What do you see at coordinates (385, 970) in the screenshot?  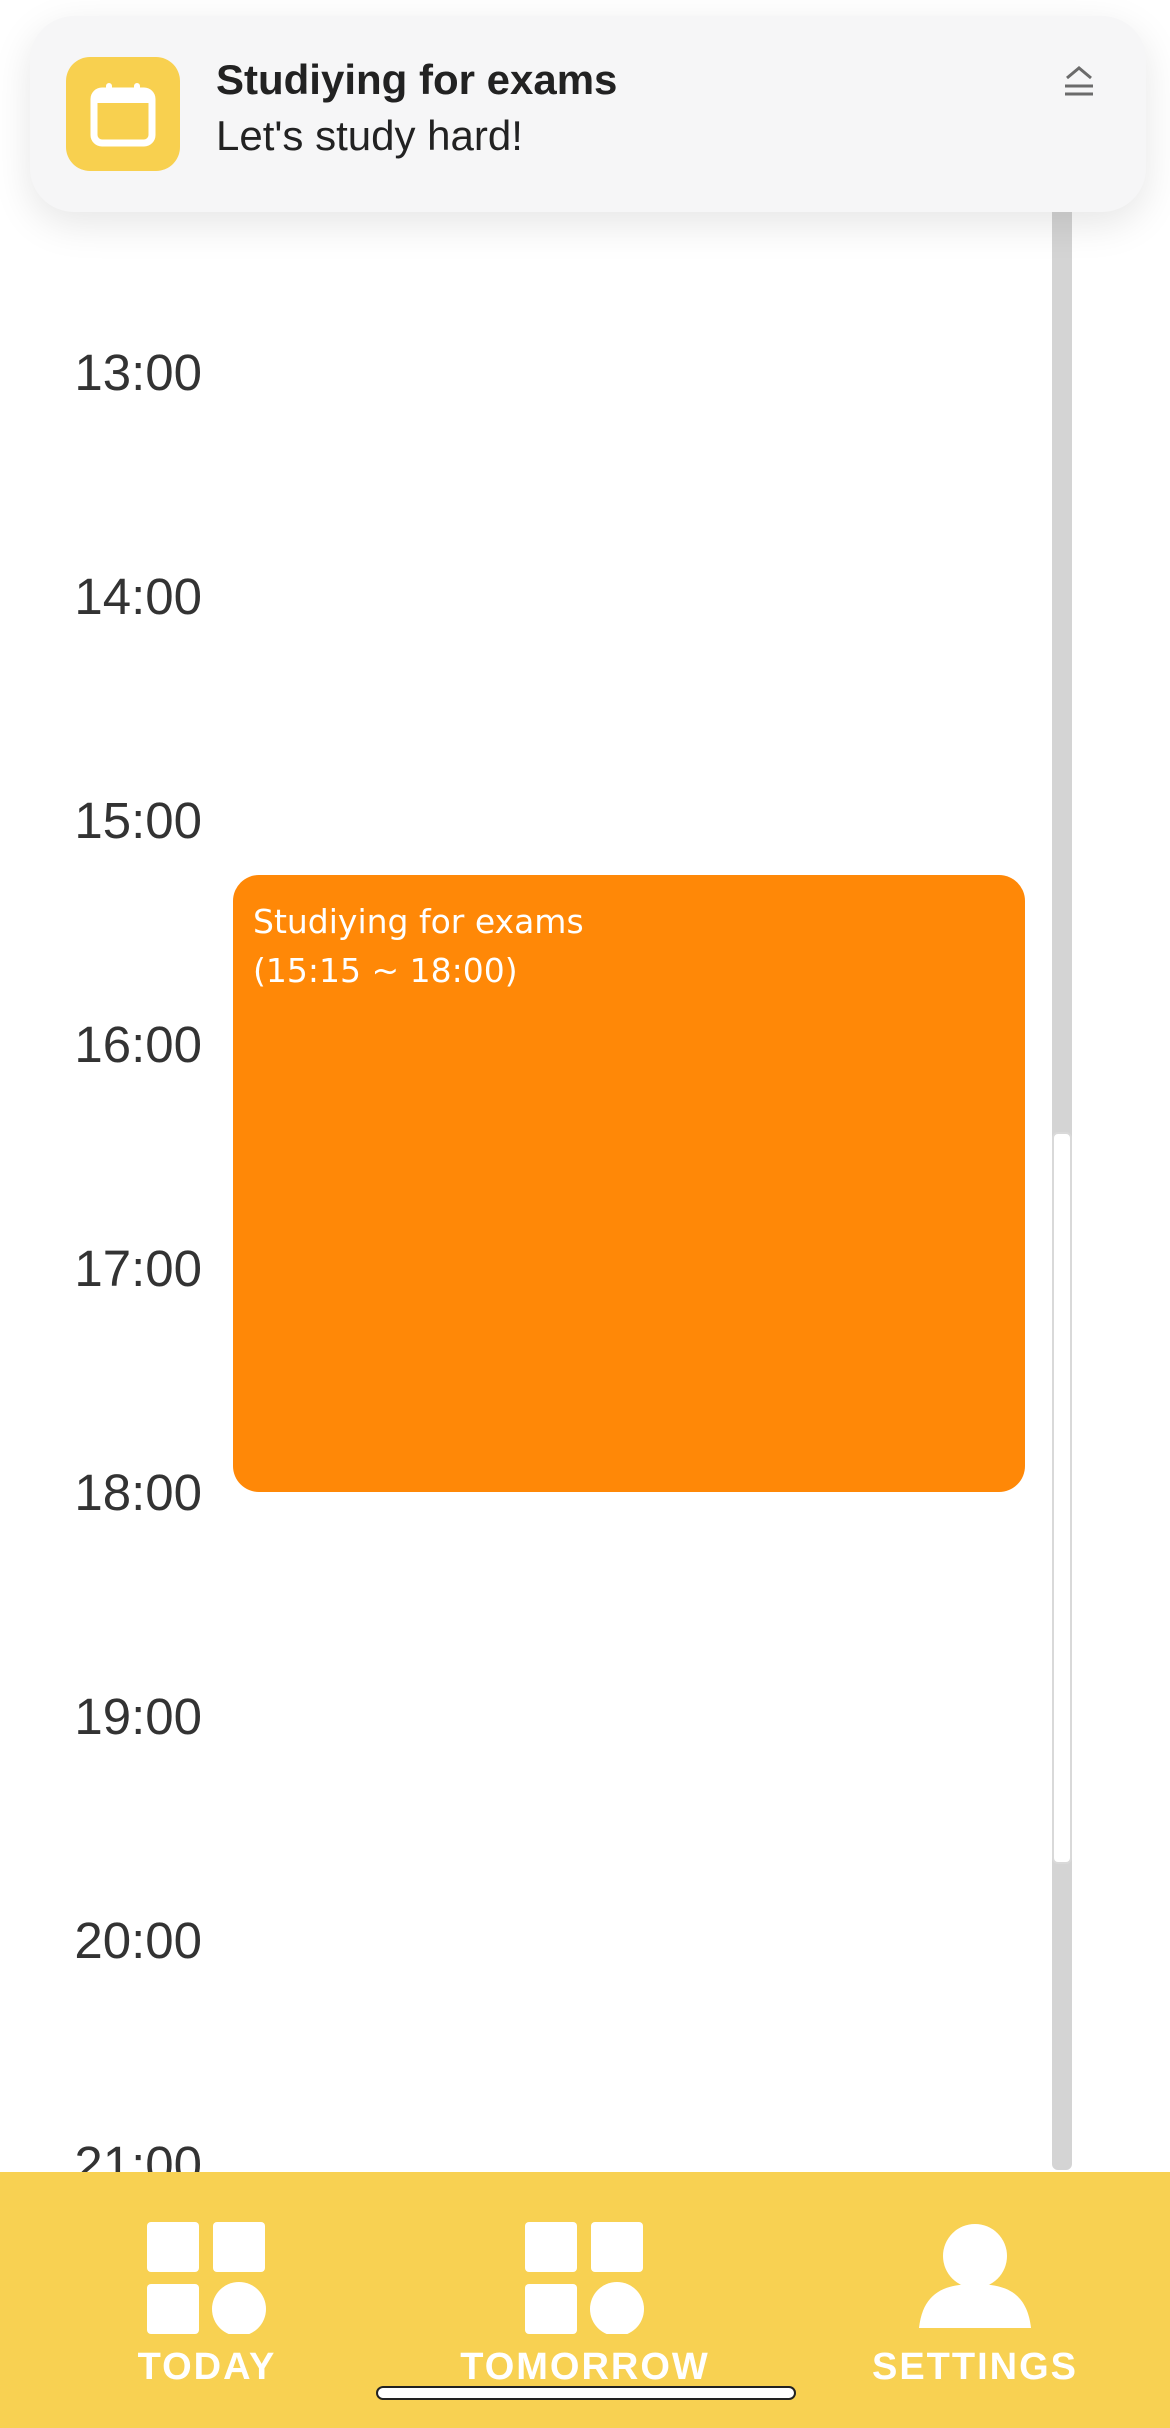 I see `event-time: (15:15 ~ 18:00)` at bounding box center [385, 970].